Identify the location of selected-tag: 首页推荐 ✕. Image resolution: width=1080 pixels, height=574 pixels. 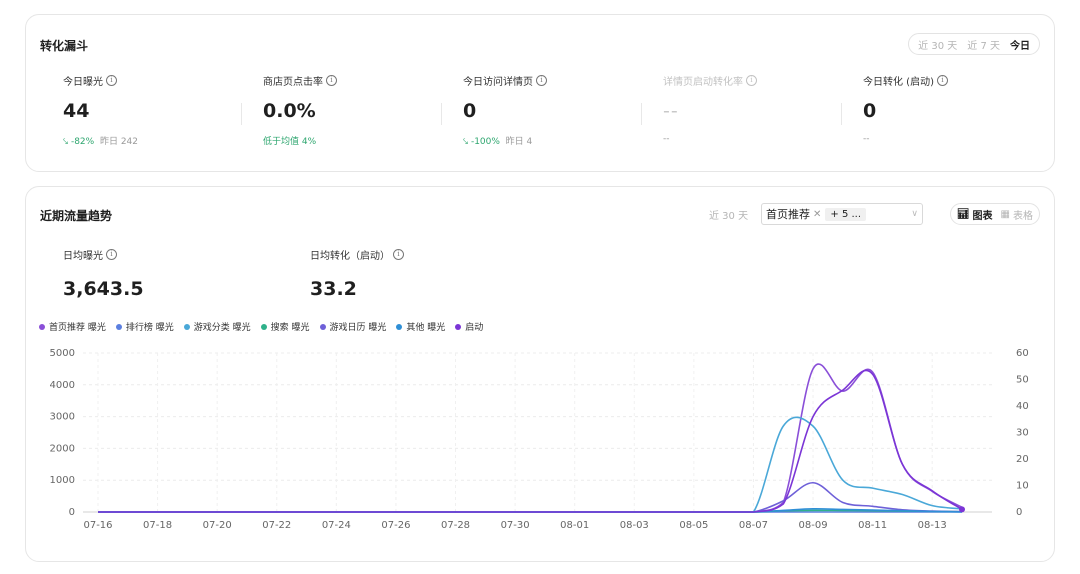
(793, 214).